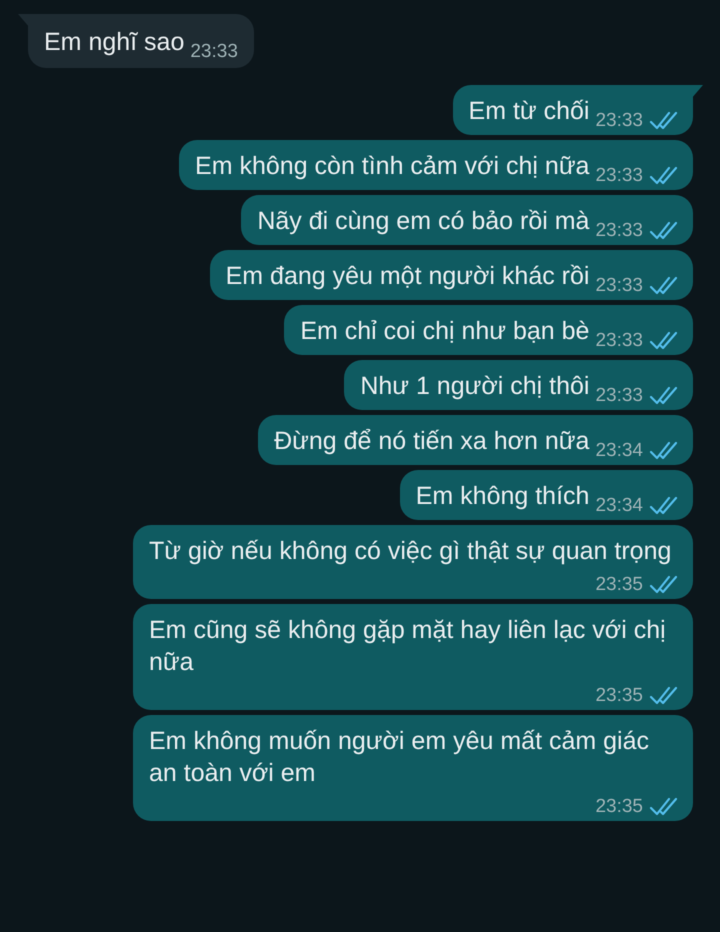 This screenshot has height=932, width=720. I want to click on message-text: Đừng để nó tiến xa hơn nữa, so click(432, 441).